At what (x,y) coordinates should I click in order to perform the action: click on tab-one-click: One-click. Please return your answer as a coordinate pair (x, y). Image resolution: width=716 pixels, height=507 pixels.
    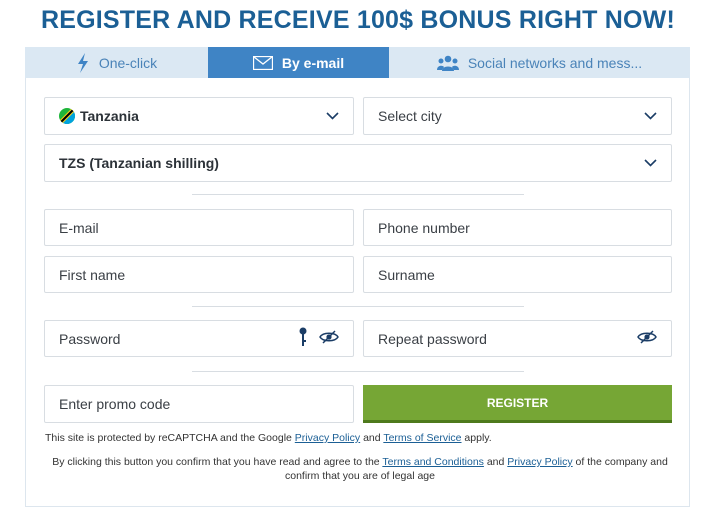
    Looking at the image, I should click on (116, 62).